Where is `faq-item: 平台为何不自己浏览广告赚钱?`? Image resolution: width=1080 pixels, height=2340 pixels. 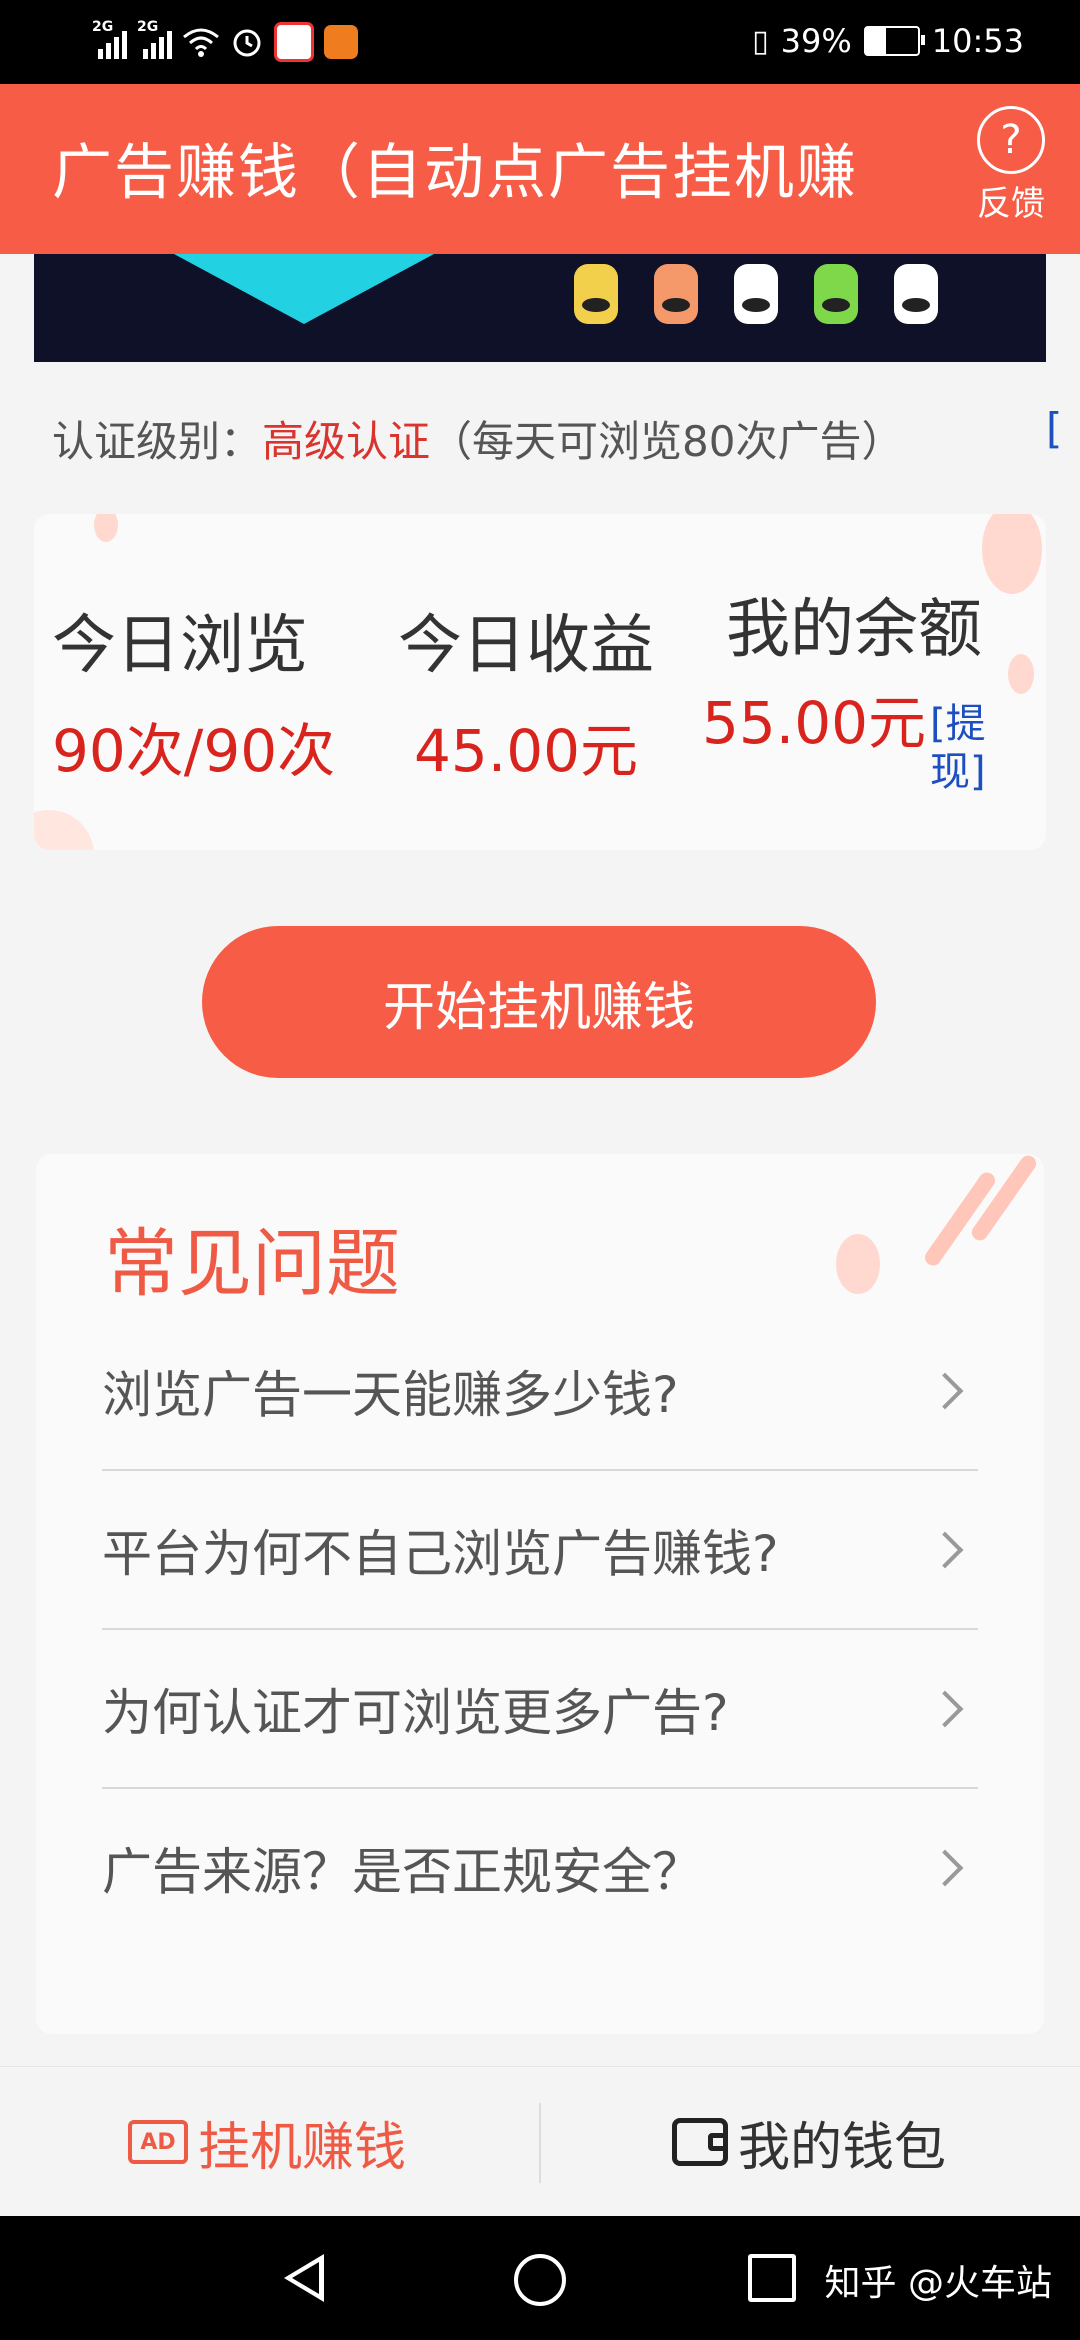
faq-item: 平台为何不自己浏览广告赚钱? is located at coordinates (540, 1550).